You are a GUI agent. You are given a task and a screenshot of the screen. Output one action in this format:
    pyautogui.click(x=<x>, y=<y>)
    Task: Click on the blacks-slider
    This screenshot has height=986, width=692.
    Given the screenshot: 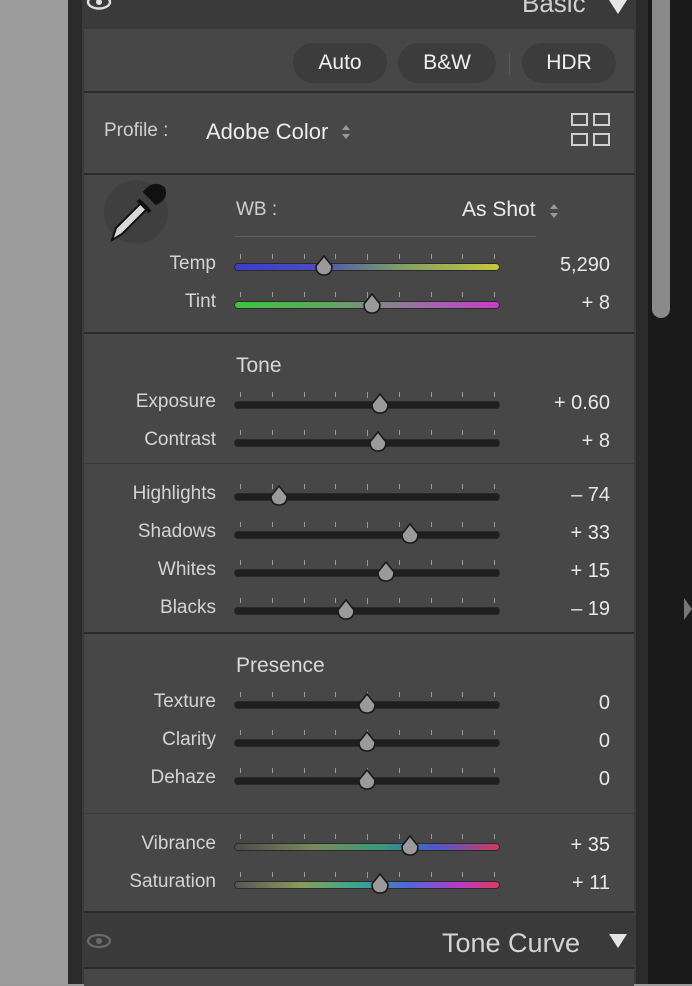 What is the action you would take?
    pyautogui.click(x=367, y=611)
    